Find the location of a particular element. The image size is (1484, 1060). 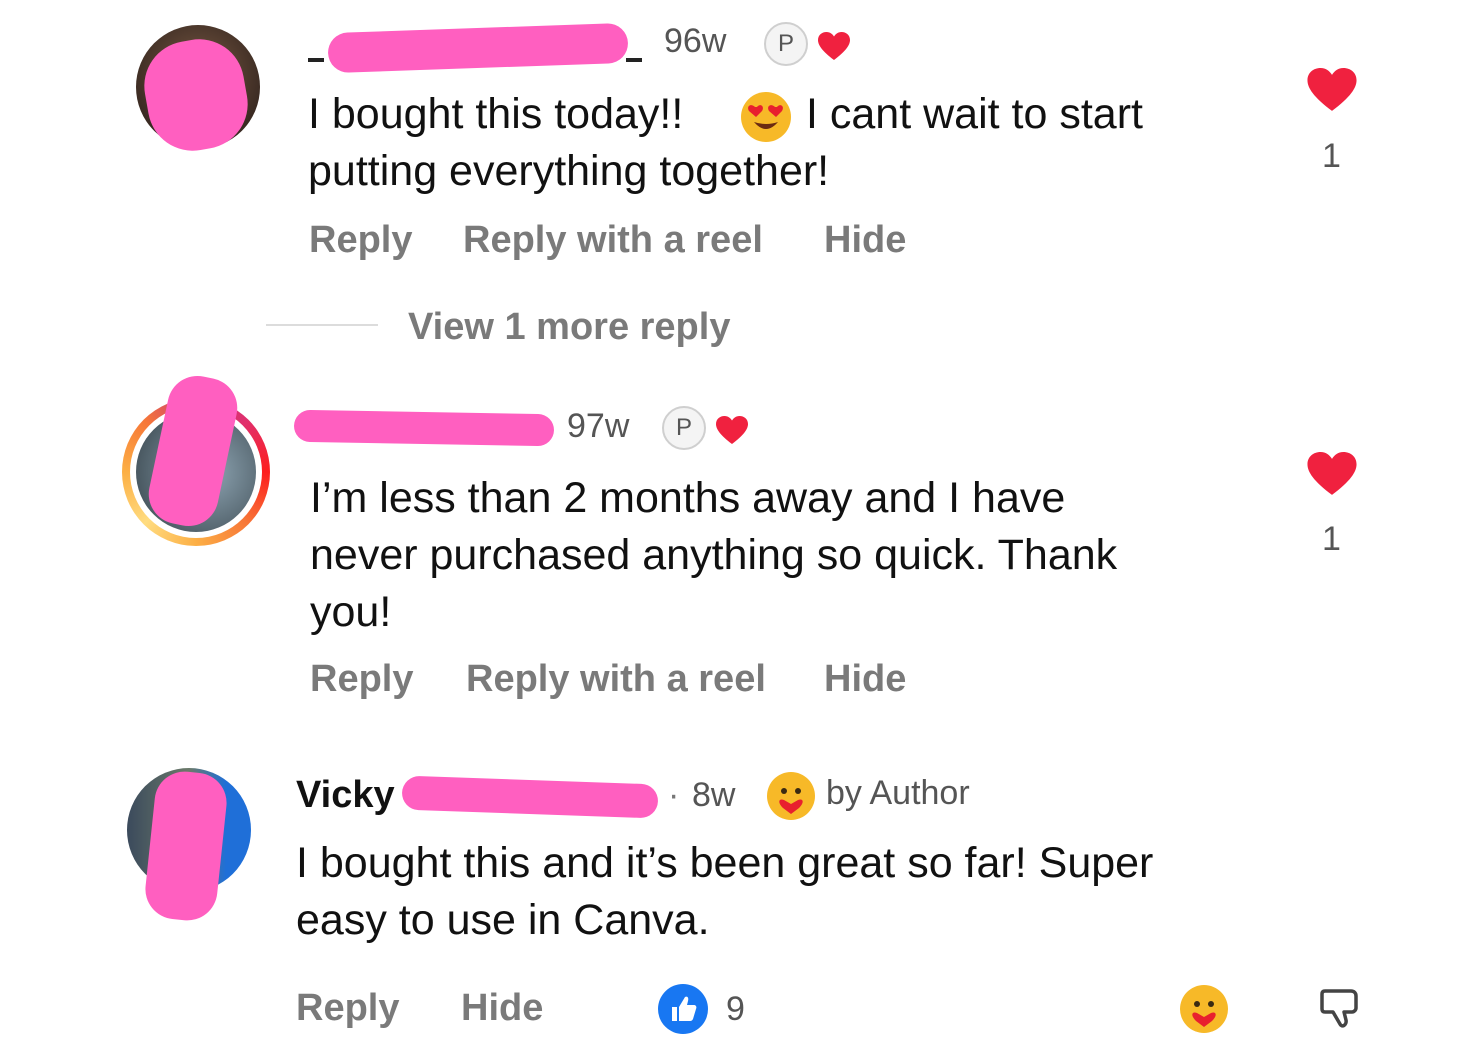

comment-text: putting everything together! is located at coordinates (569, 171).